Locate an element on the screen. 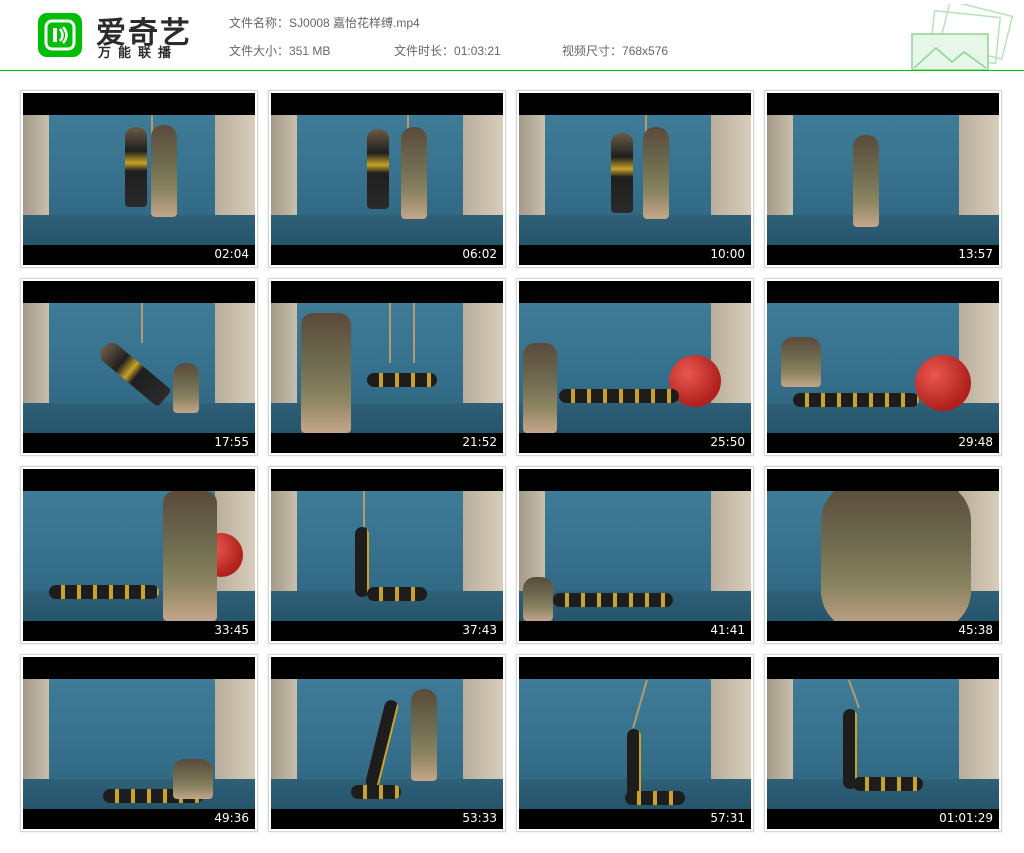 This screenshot has width=1024, height=853. video-frame: 33:45 is located at coordinates (139, 555).